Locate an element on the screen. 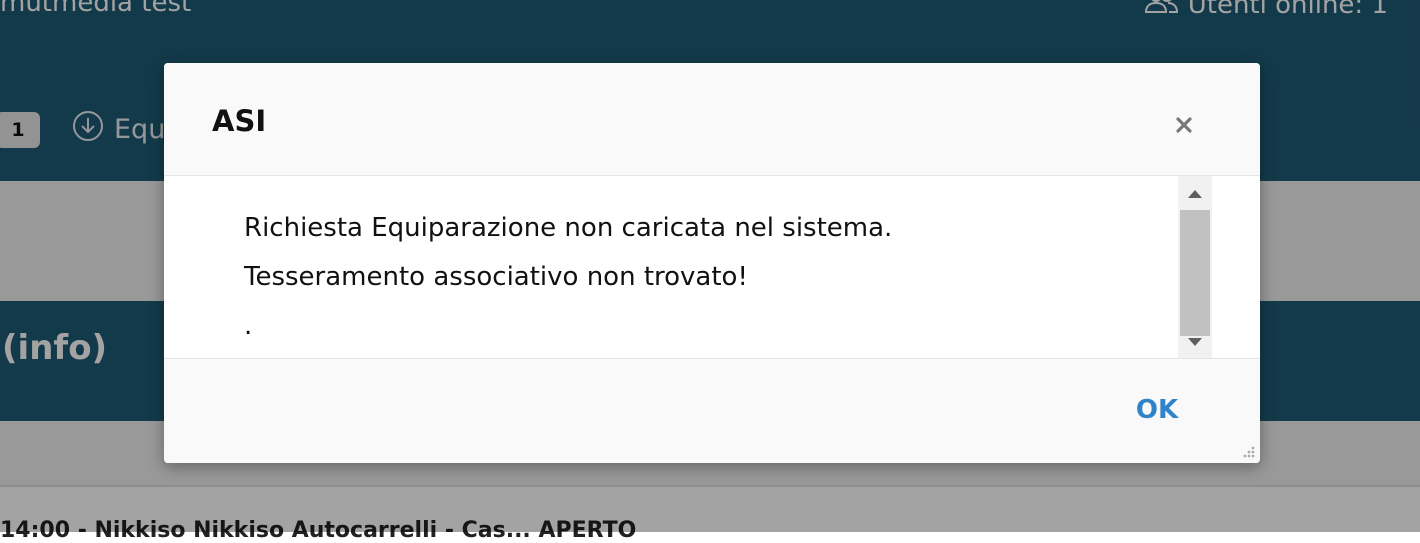  ok-button: OK is located at coordinates (1157, 410).